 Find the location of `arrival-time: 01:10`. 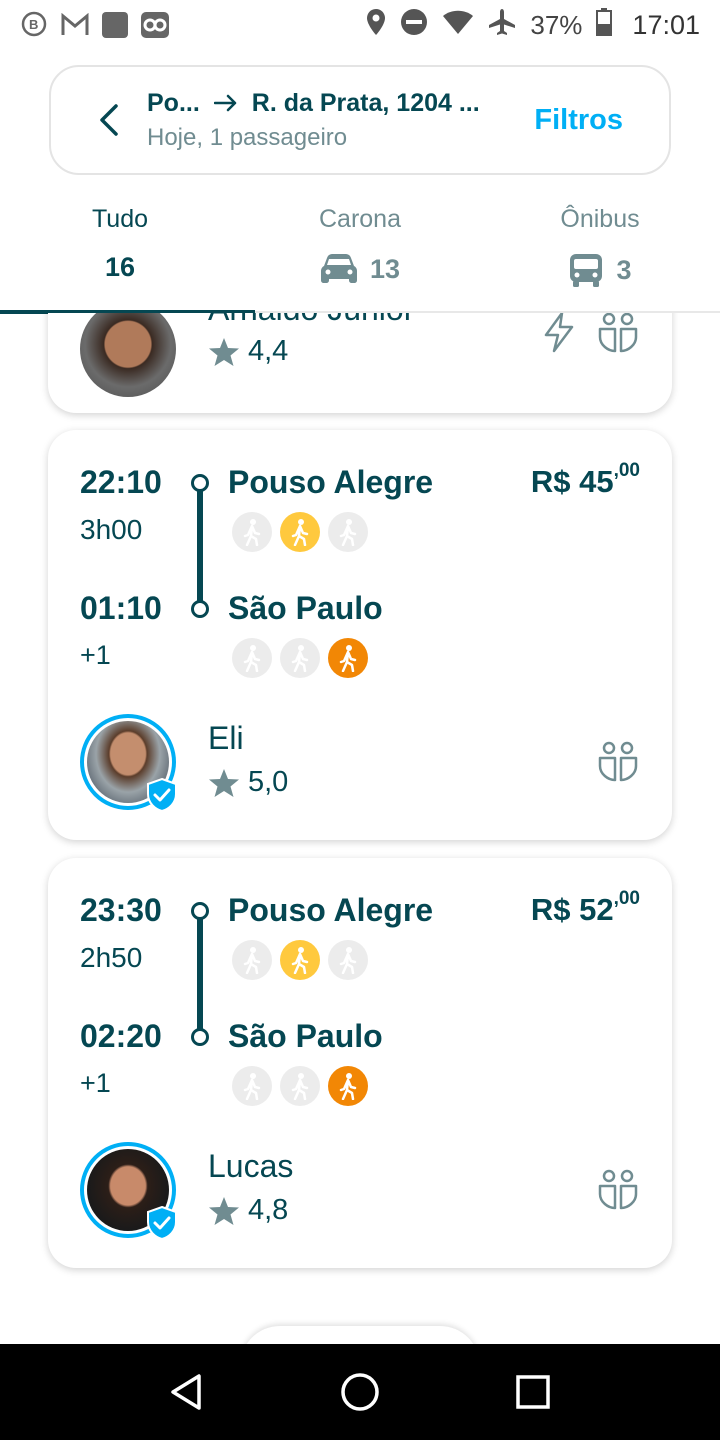

arrival-time: 01:10 is located at coordinates (121, 608).